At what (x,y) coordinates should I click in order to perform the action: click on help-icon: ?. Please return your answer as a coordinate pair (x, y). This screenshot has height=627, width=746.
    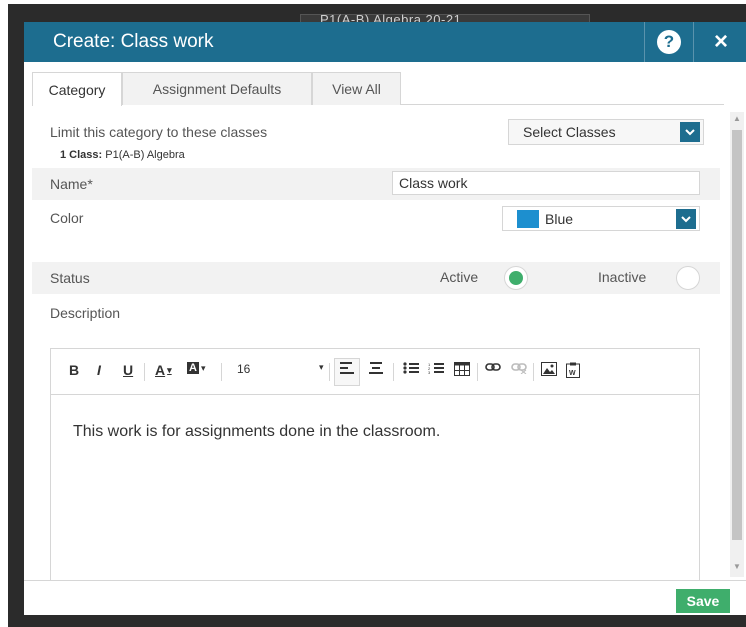
    Looking at the image, I should click on (669, 42).